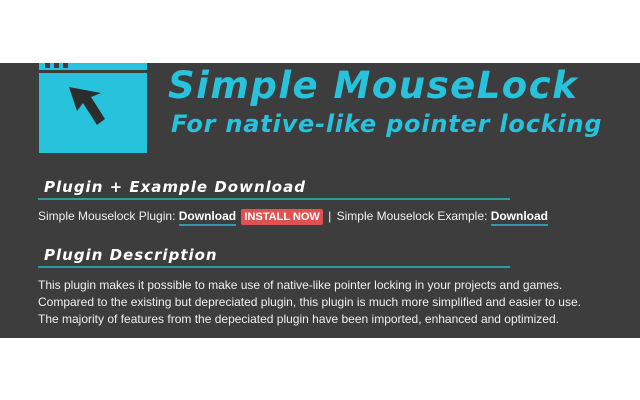 Image resolution: width=640 pixels, height=400 pixels. What do you see at coordinates (93, 108) in the screenshot?
I see `window-cursor-icon` at bounding box center [93, 108].